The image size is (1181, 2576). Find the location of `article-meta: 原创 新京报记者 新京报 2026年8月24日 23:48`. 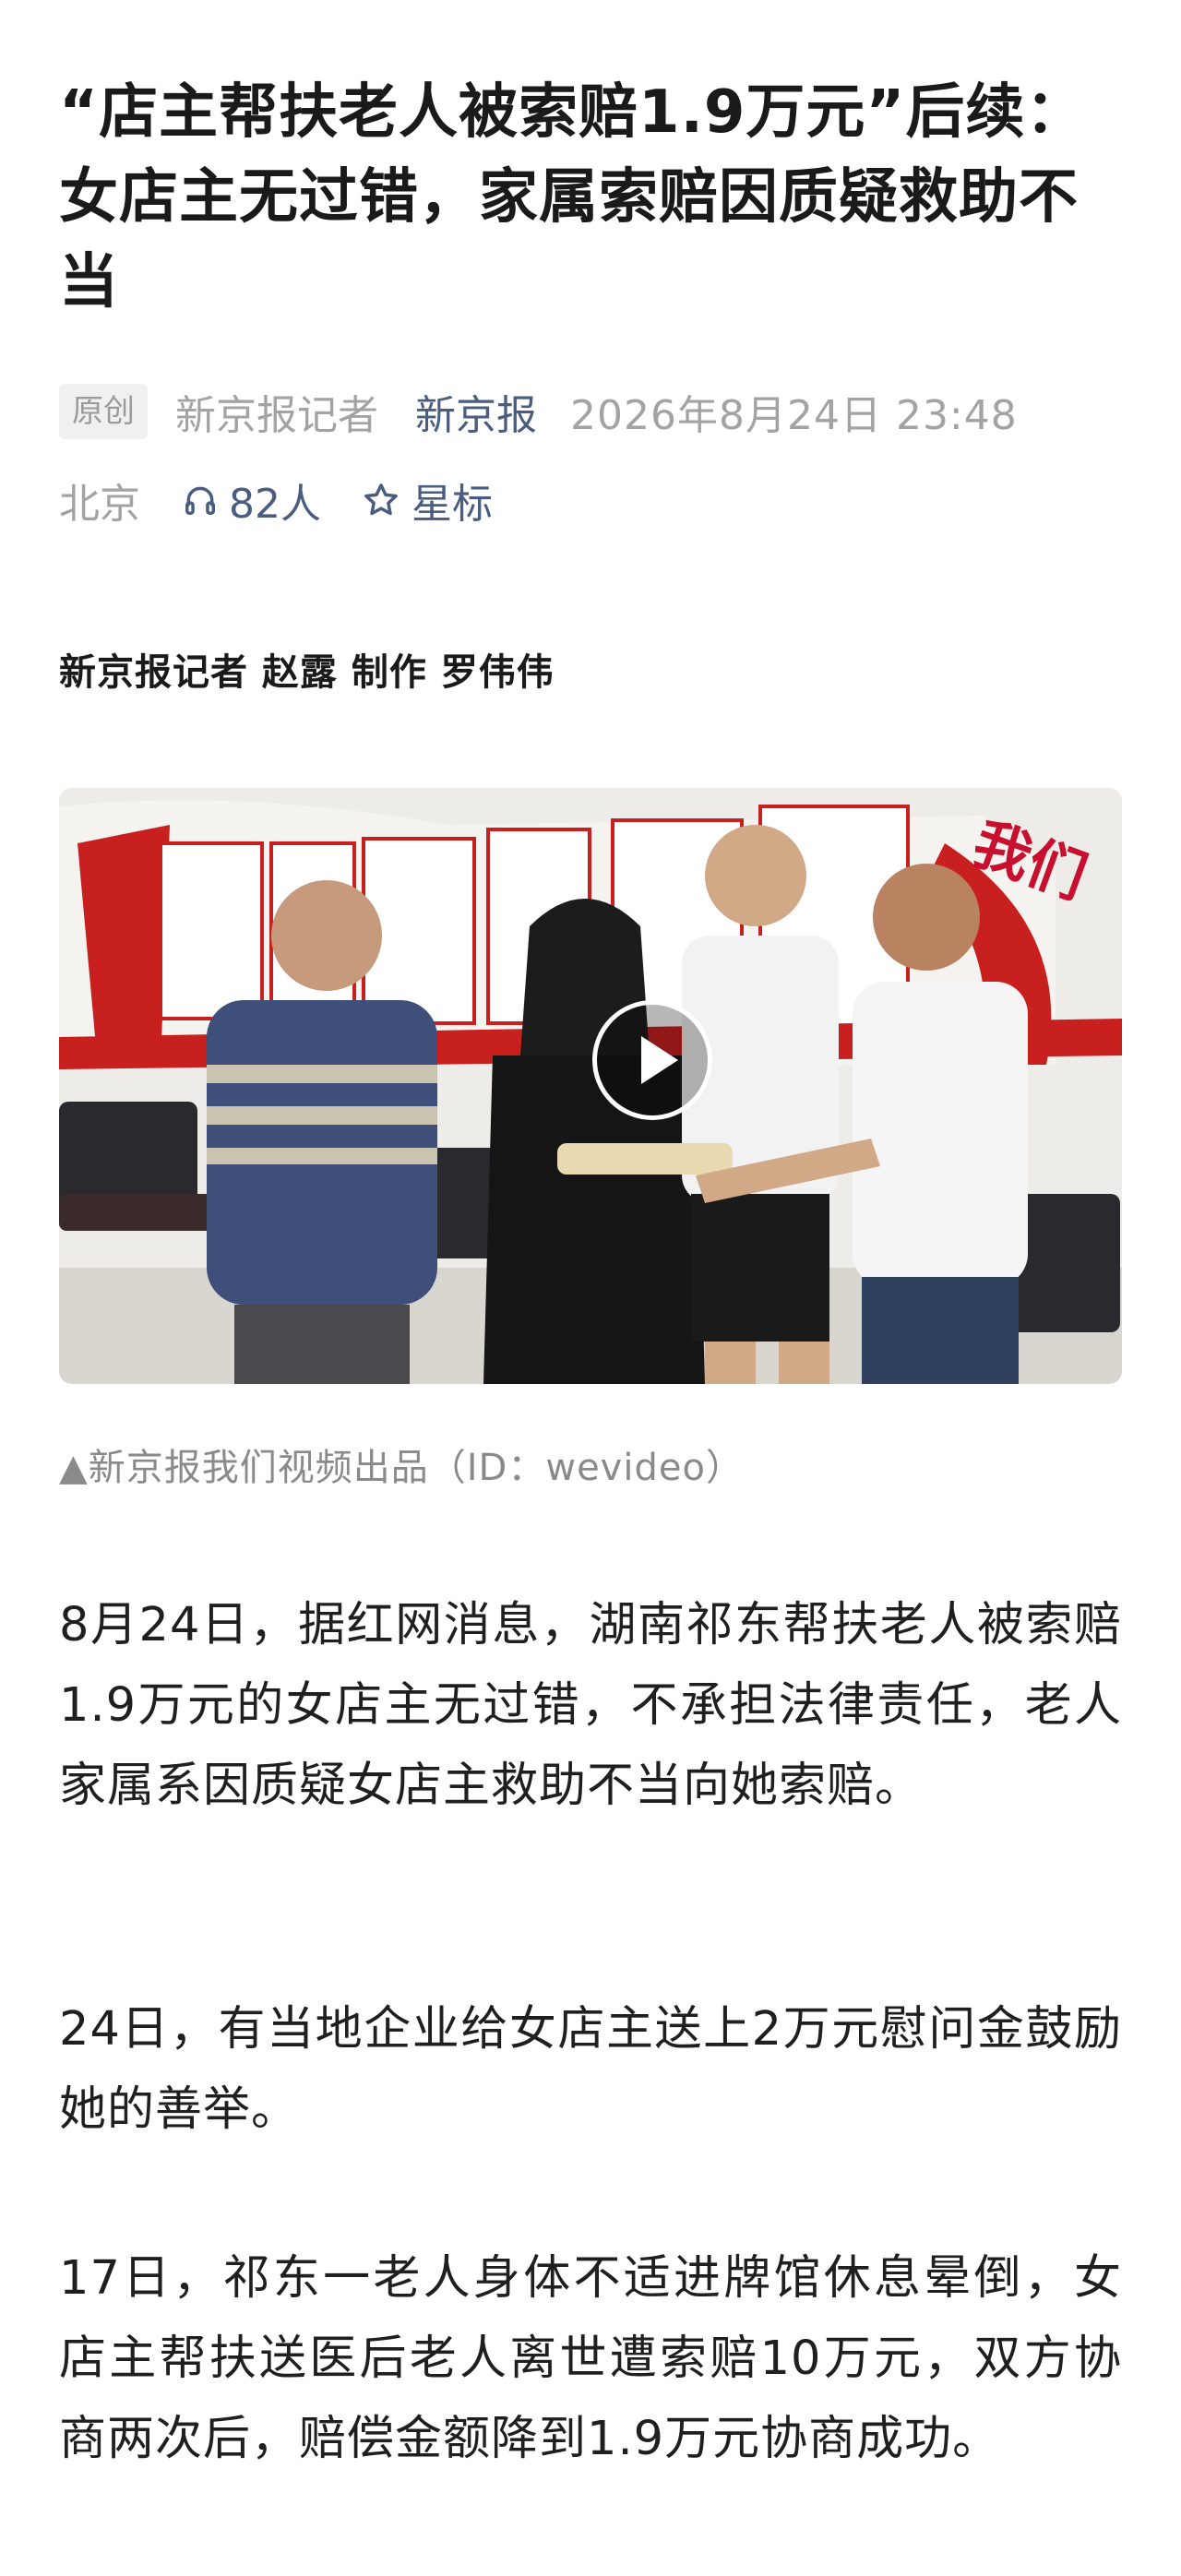

article-meta: 原创 新京报记者 新京报 2026年8月24日 23:48 is located at coordinates (590, 411).